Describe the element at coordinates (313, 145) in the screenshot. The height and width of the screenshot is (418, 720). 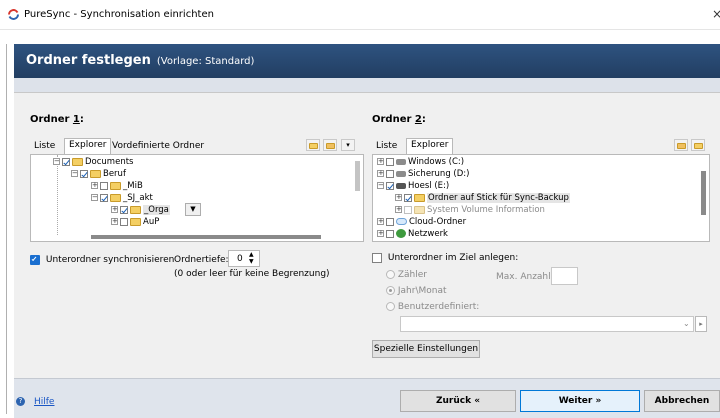
I see `new-folder-button-left` at that location.